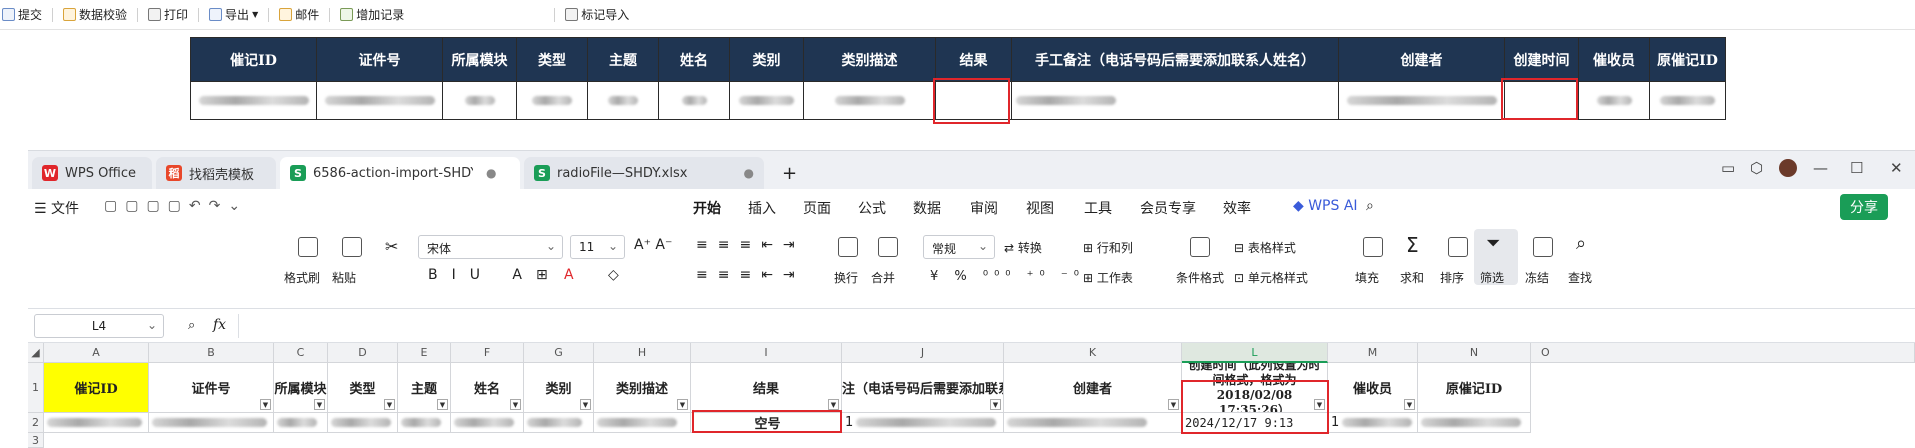 The height and width of the screenshot is (448, 1915). Describe the element at coordinates (1373, 423) in the screenshot. I see `cell-M2: 1` at that location.